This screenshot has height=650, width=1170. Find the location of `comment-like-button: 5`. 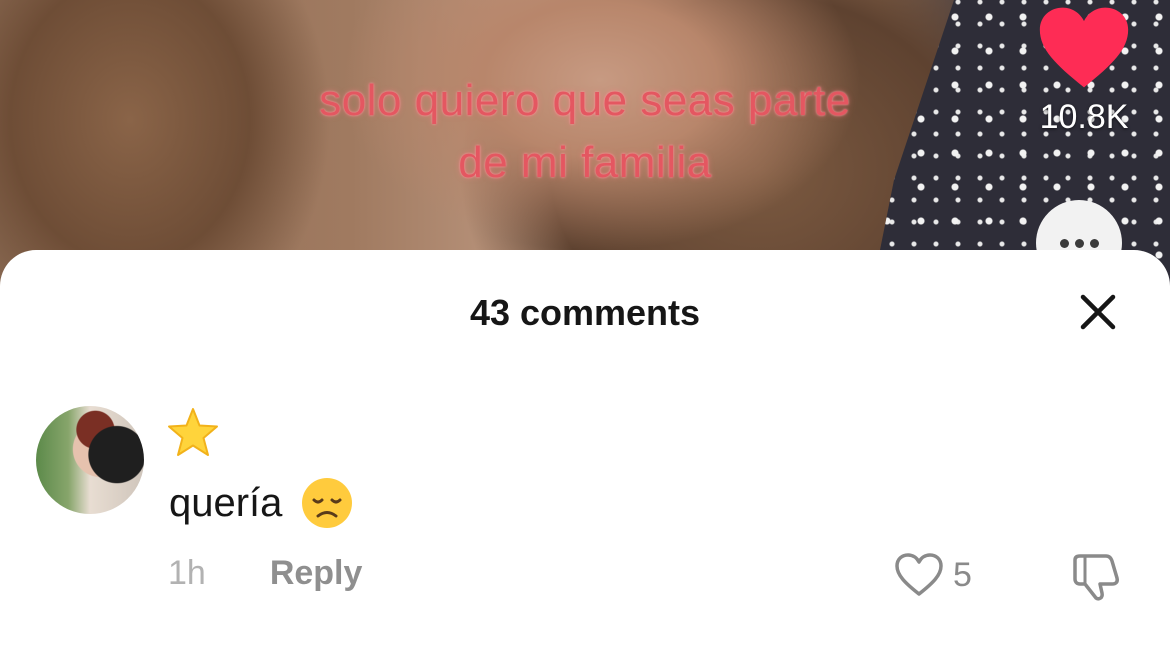

comment-like-button: 5 is located at coordinates (932, 575).